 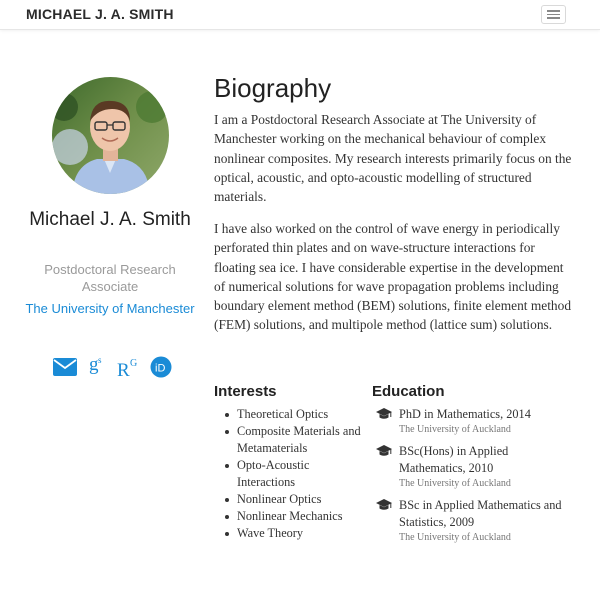 What do you see at coordinates (408, 391) in the screenshot?
I see `education-heading: Education` at bounding box center [408, 391].